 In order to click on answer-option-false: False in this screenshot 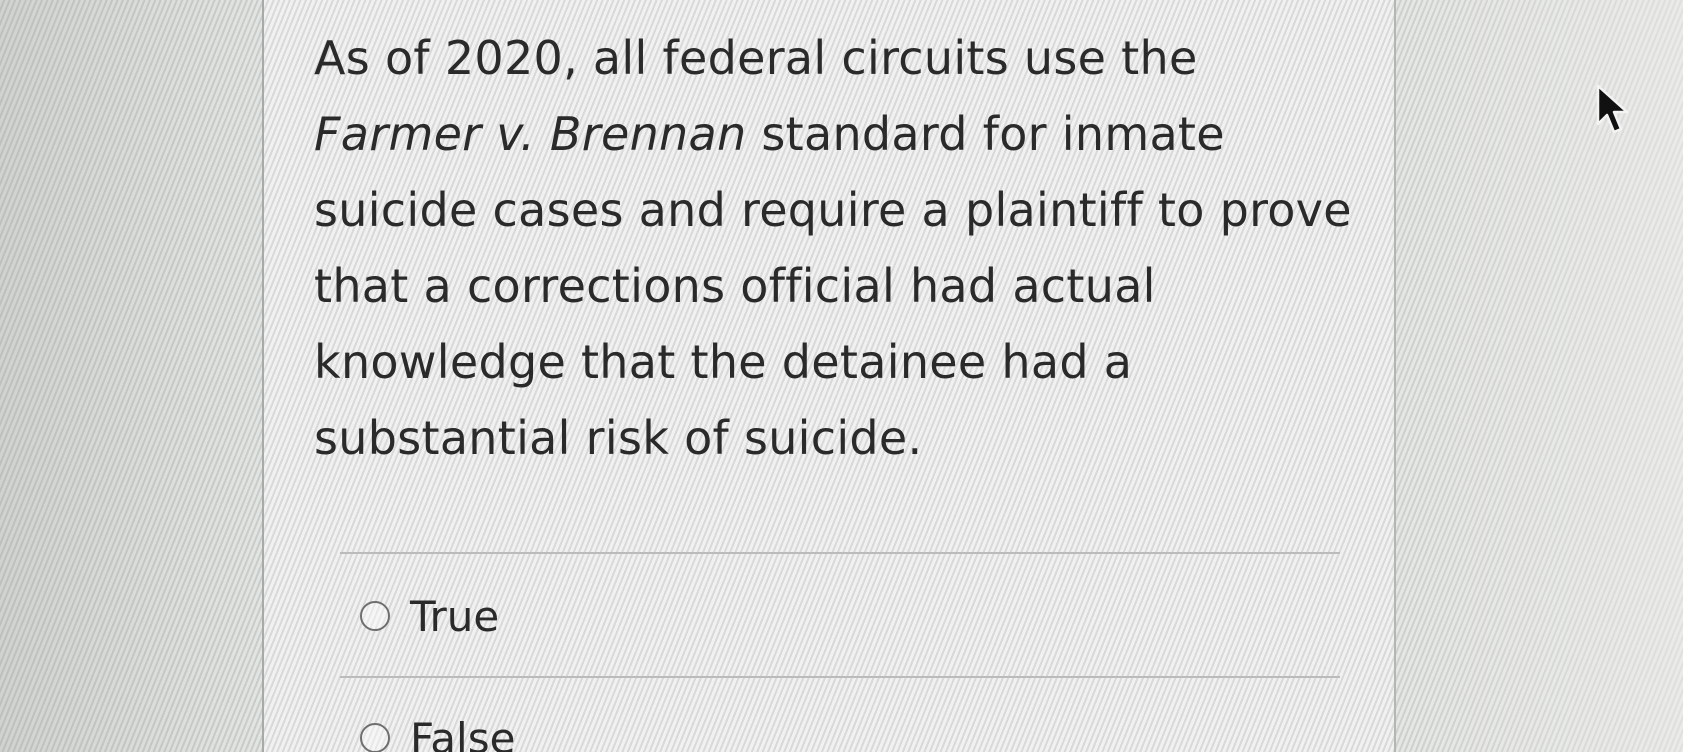, I will do `click(437, 731)`.